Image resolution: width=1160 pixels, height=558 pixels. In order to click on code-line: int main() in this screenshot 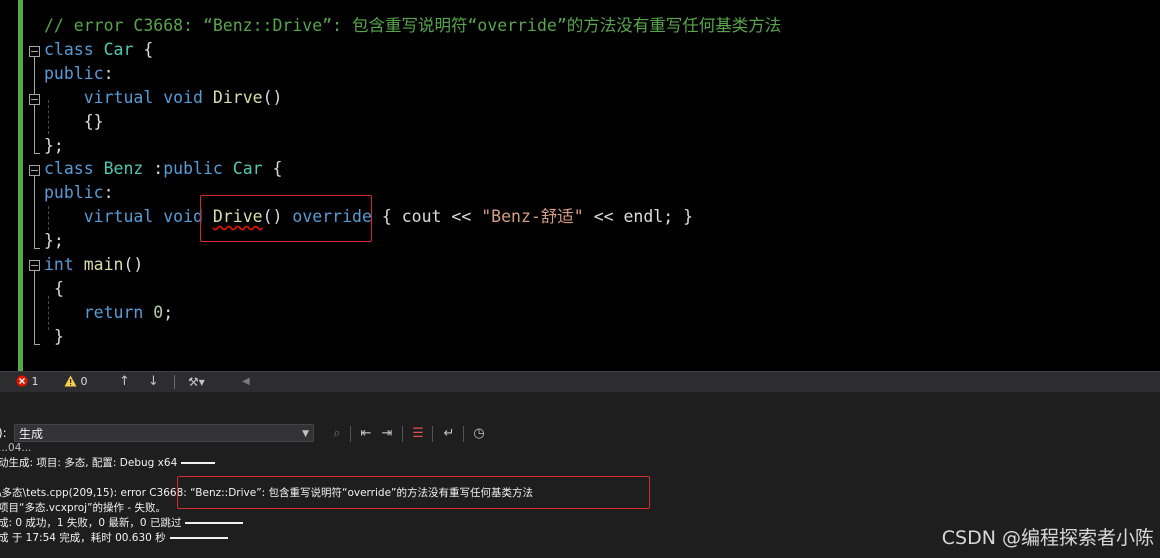, I will do `click(93, 265)`.